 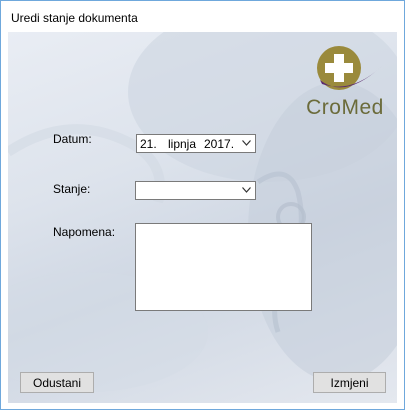 What do you see at coordinates (345, 107) in the screenshot?
I see `logo-text: CroMed` at bounding box center [345, 107].